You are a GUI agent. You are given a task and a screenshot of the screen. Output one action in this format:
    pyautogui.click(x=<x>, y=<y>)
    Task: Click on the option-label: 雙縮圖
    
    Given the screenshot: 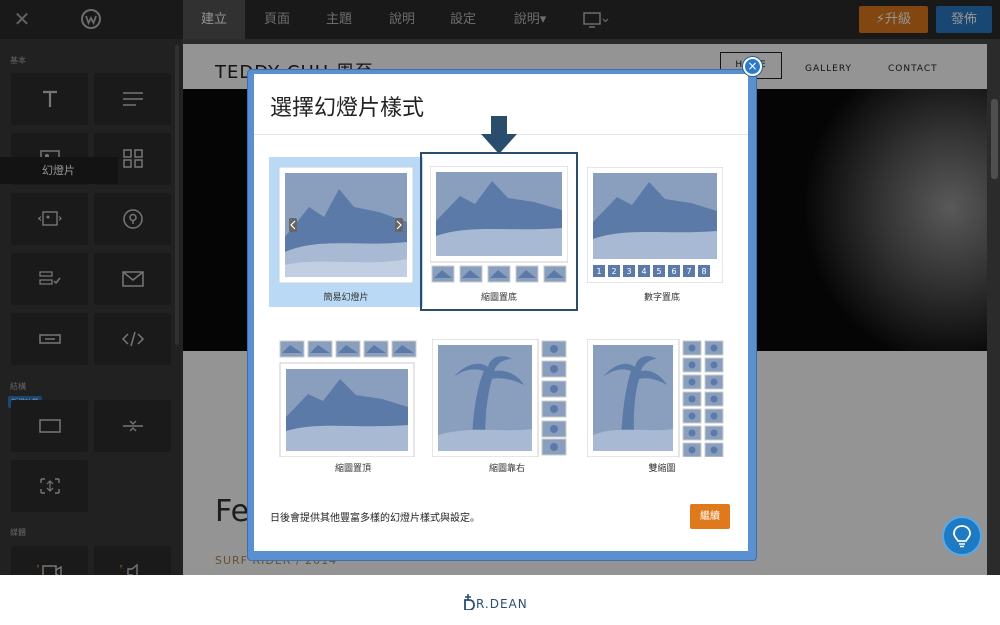 What is the action you would take?
    pyautogui.click(x=662, y=469)
    